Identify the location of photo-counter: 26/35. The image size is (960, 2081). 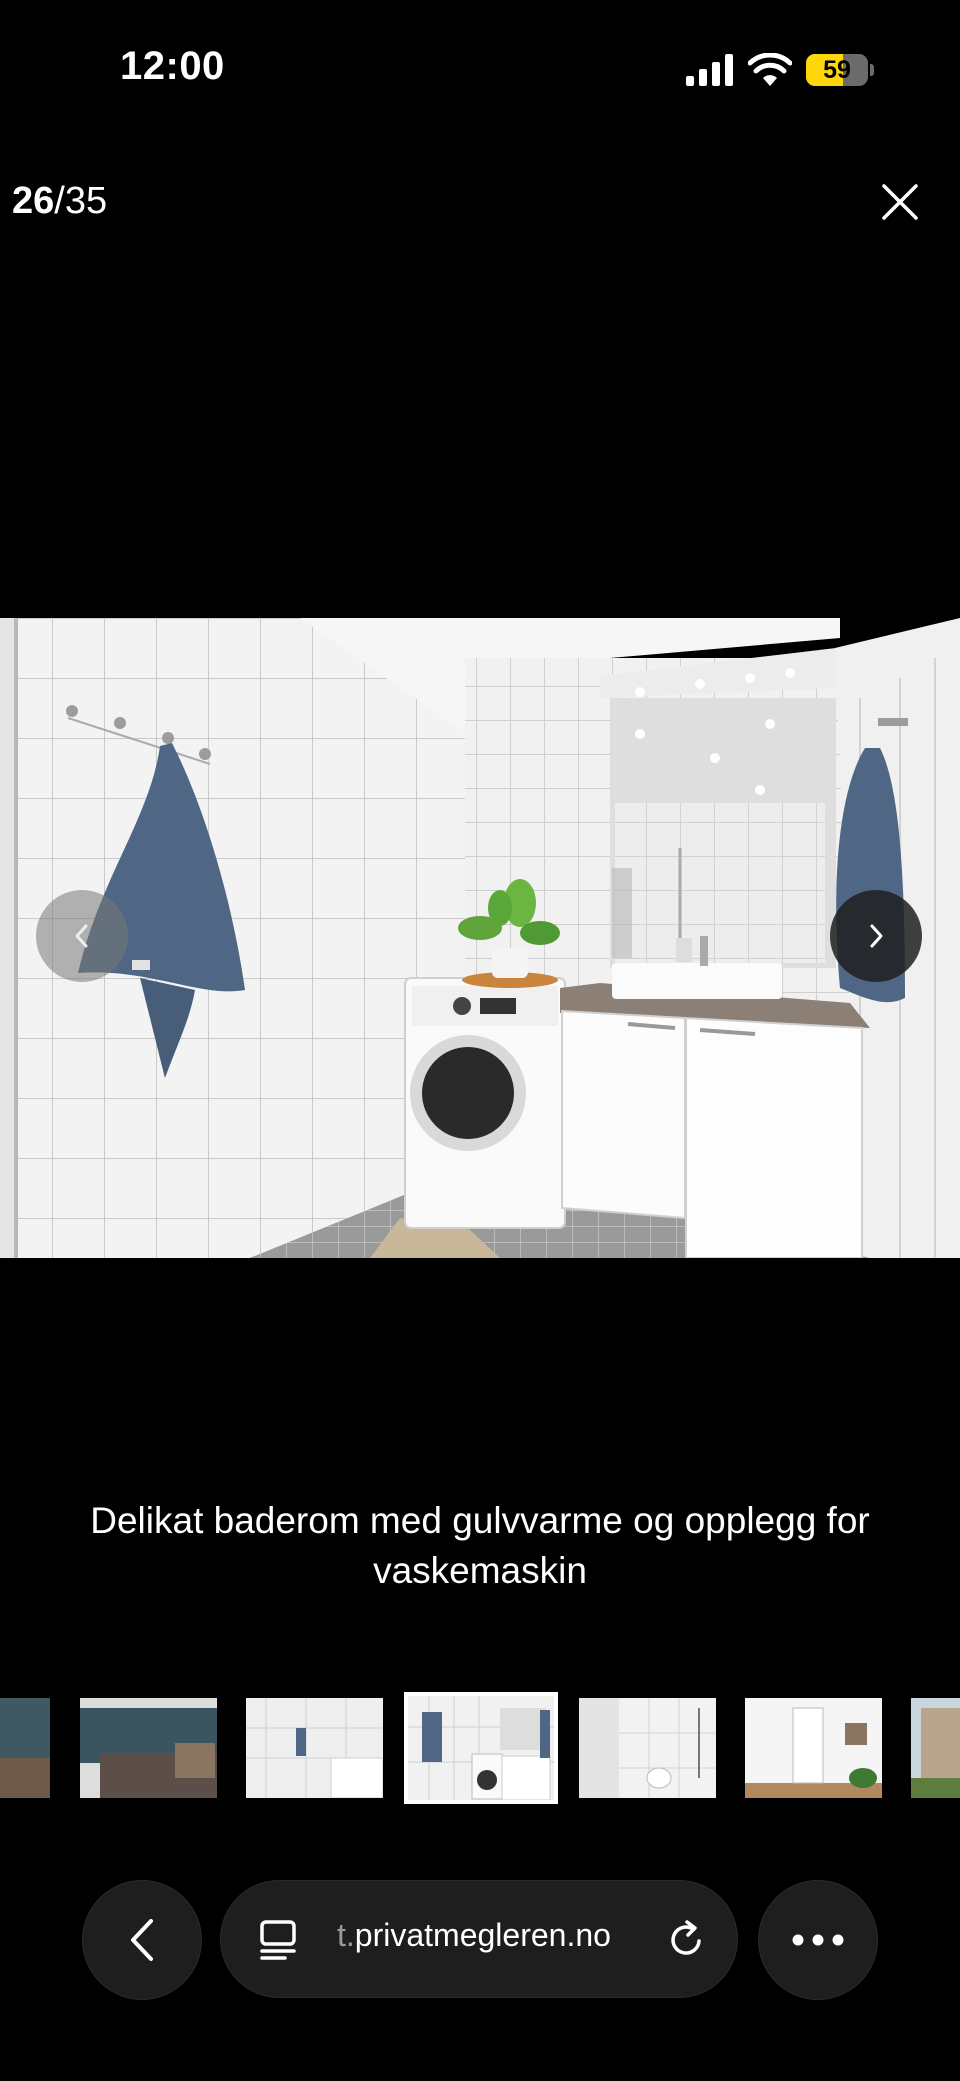
(59, 201).